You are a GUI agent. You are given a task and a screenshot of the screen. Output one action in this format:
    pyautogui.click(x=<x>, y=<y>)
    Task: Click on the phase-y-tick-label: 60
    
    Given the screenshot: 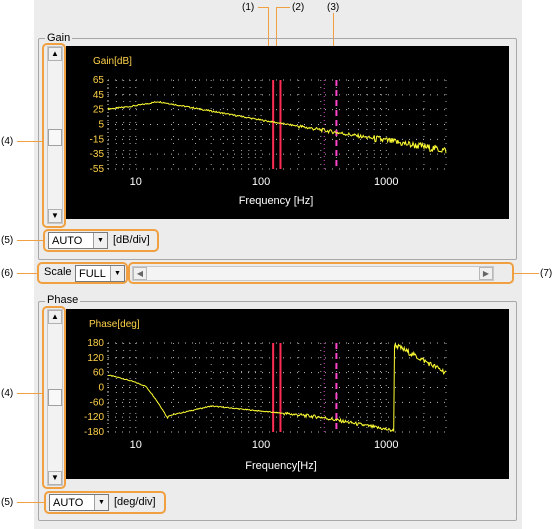 What is the action you would take?
    pyautogui.click(x=99, y=373)
    